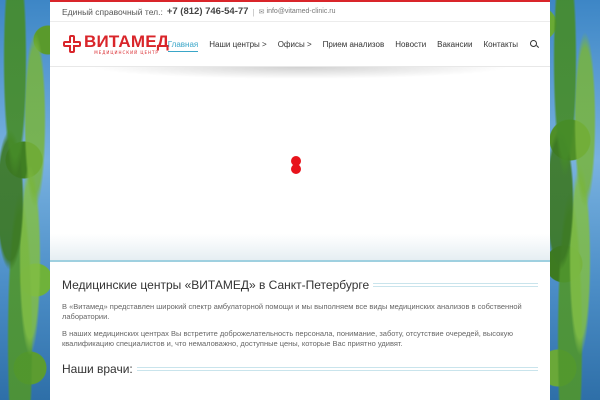 The image size is (600, 400). Describe the element at coordinates (72, 44) in the screenshot. I see `medical-cross-icon` at that location.